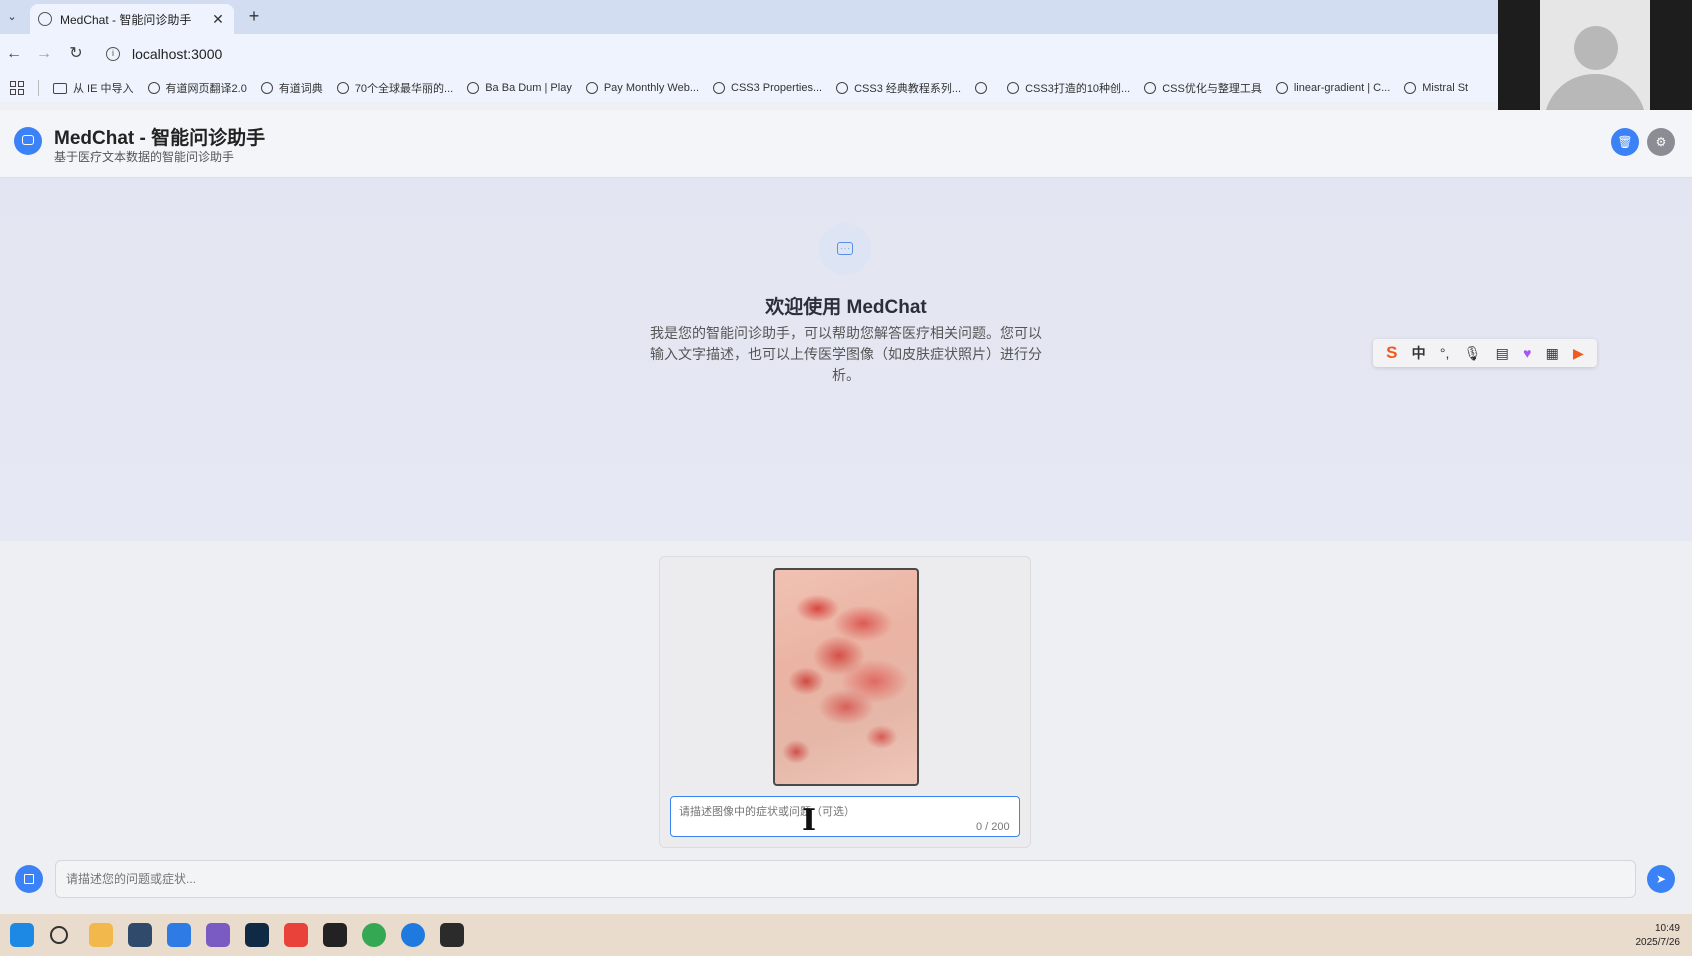 This screenshot has width=1692, height=956. I want to click on bookmark-item, so click(984, 88).